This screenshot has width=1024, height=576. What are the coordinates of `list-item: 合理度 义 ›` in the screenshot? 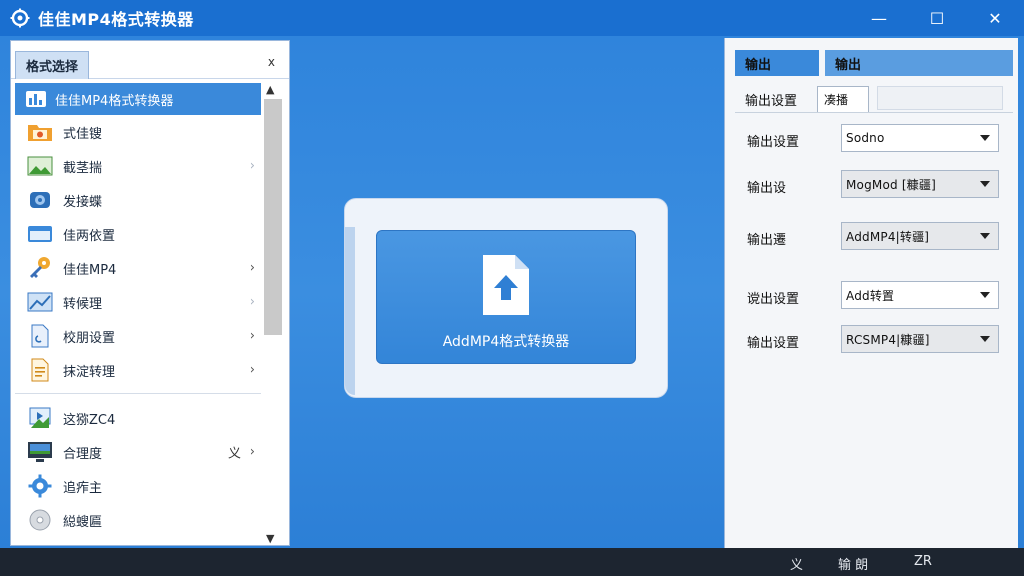 It's located at (138, 452).